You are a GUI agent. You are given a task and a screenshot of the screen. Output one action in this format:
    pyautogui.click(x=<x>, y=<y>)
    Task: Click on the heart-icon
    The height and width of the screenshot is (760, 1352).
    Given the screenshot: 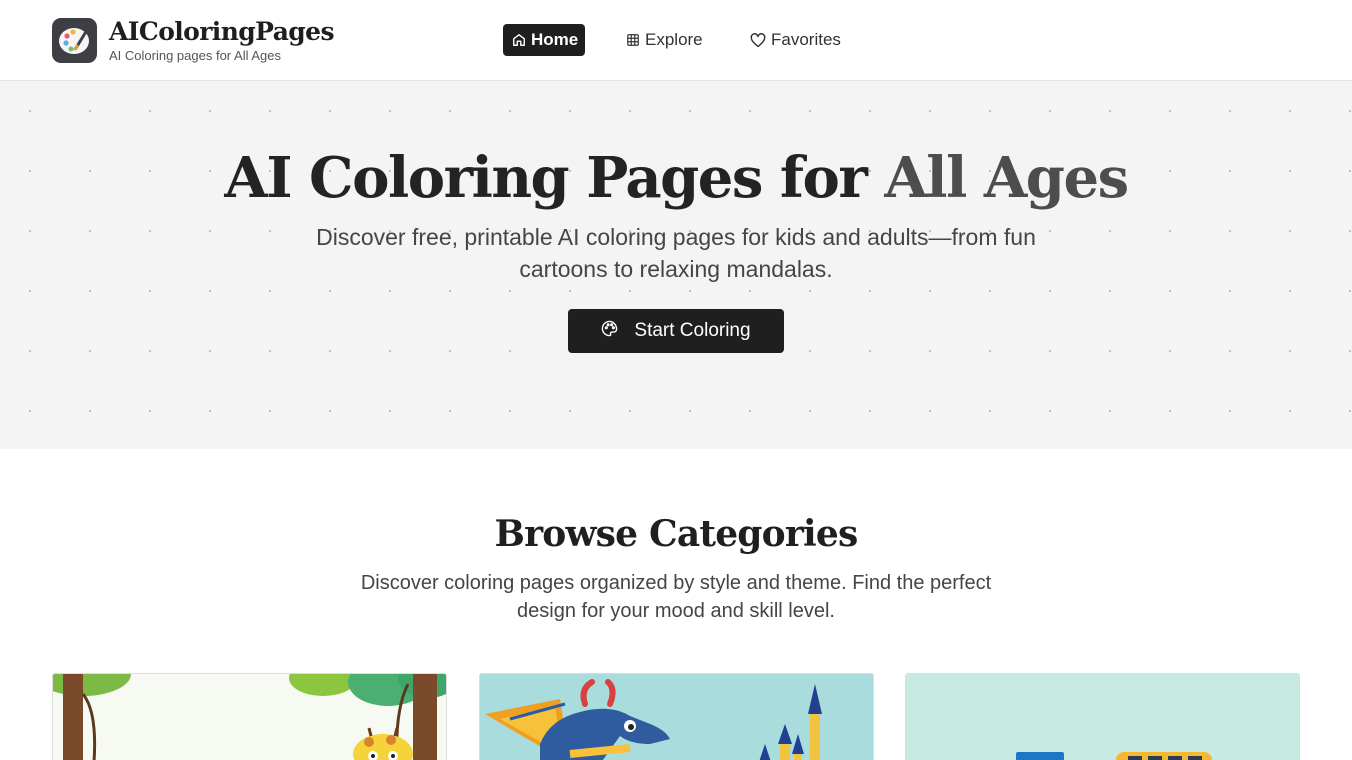 What is the action you would take?
    pyautogui.click(x=758, y=40)
    